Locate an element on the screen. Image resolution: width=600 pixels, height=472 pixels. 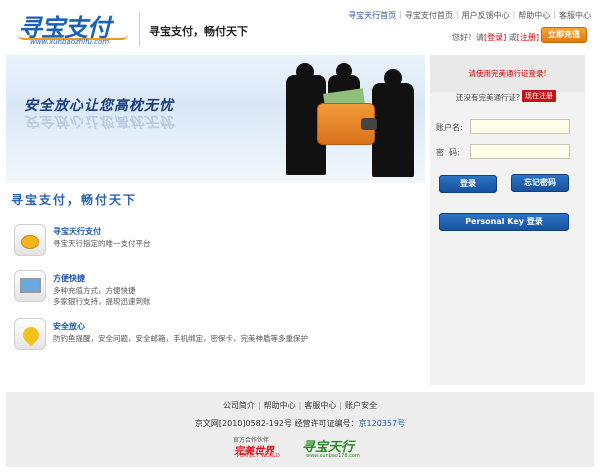
footer-link-help: 帮助中心 is located at coordinates (280, 405).